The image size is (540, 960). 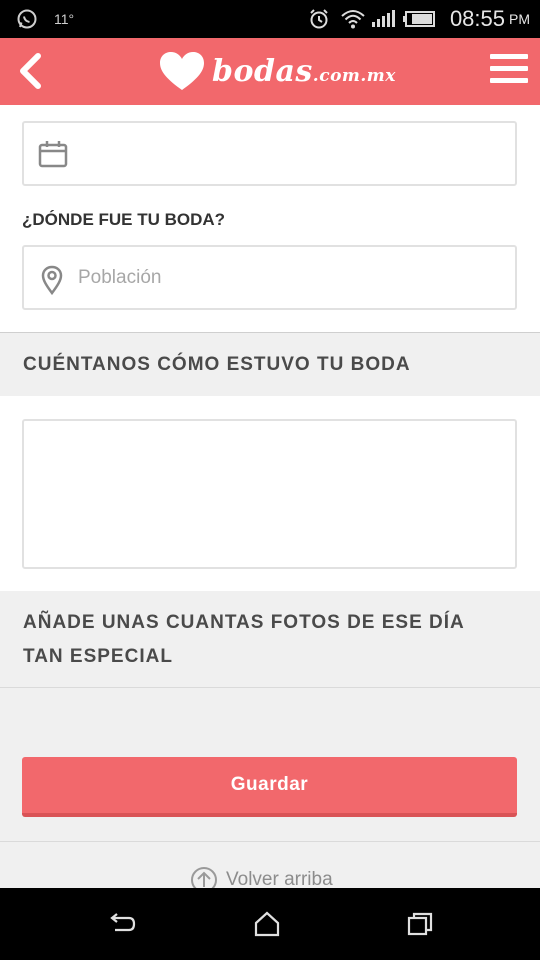 I want to click on logo-main: bodas, so click(x=262, y=71).